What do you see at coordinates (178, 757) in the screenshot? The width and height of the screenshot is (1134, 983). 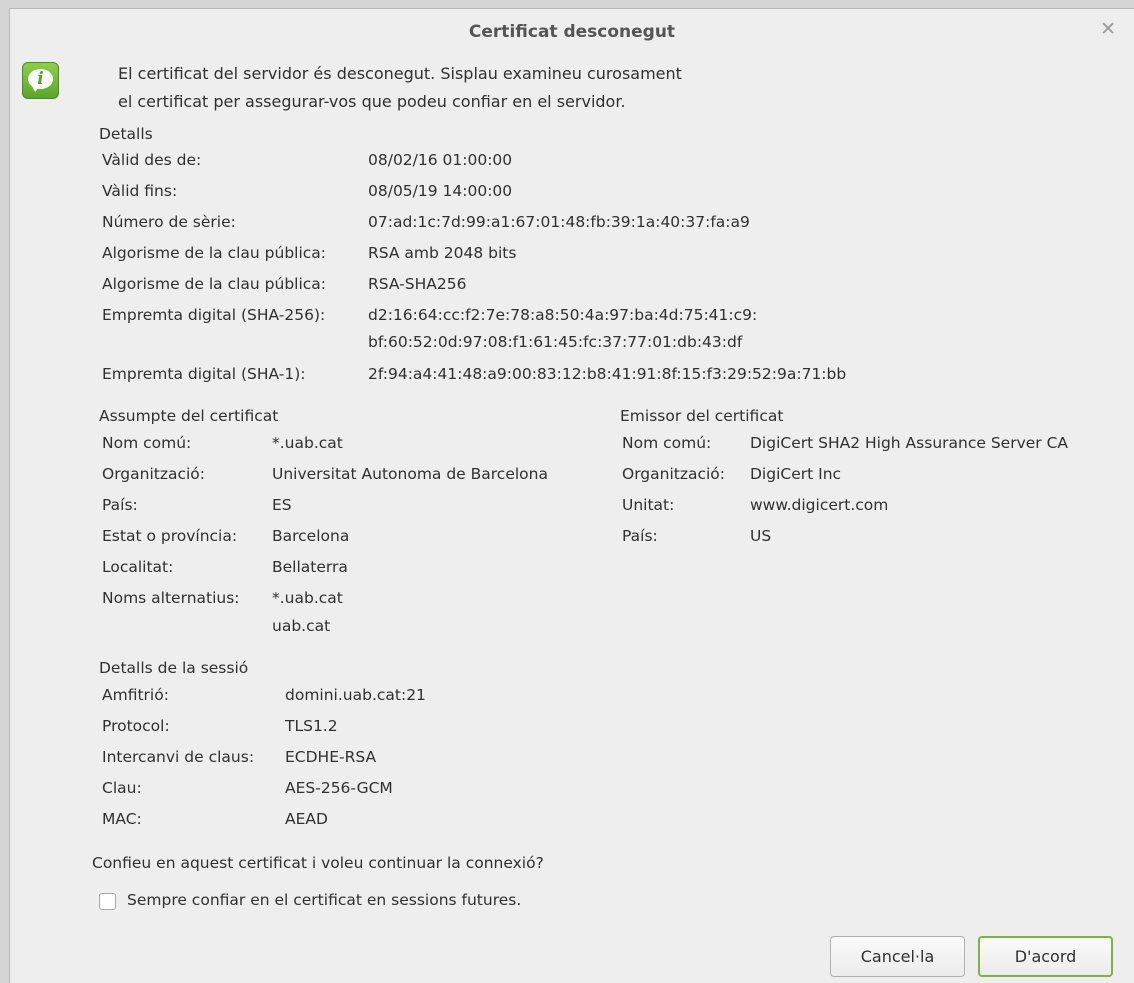 I see `session-label: Intercanvi de claus:` at bounding box center [178, 757].